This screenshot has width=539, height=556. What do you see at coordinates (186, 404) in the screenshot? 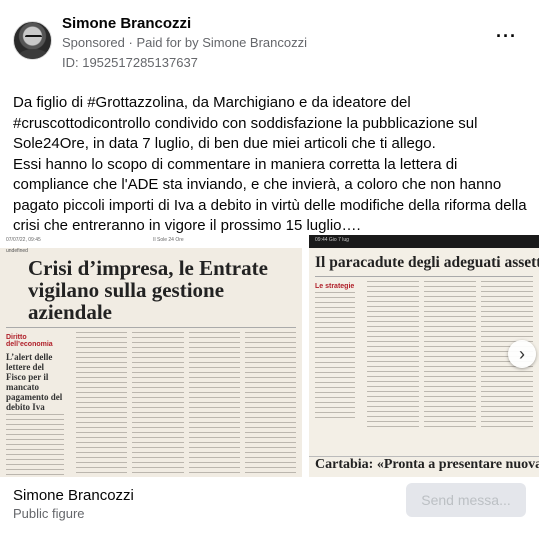
I see `clipping-columns` at bounding box center [186, 404].